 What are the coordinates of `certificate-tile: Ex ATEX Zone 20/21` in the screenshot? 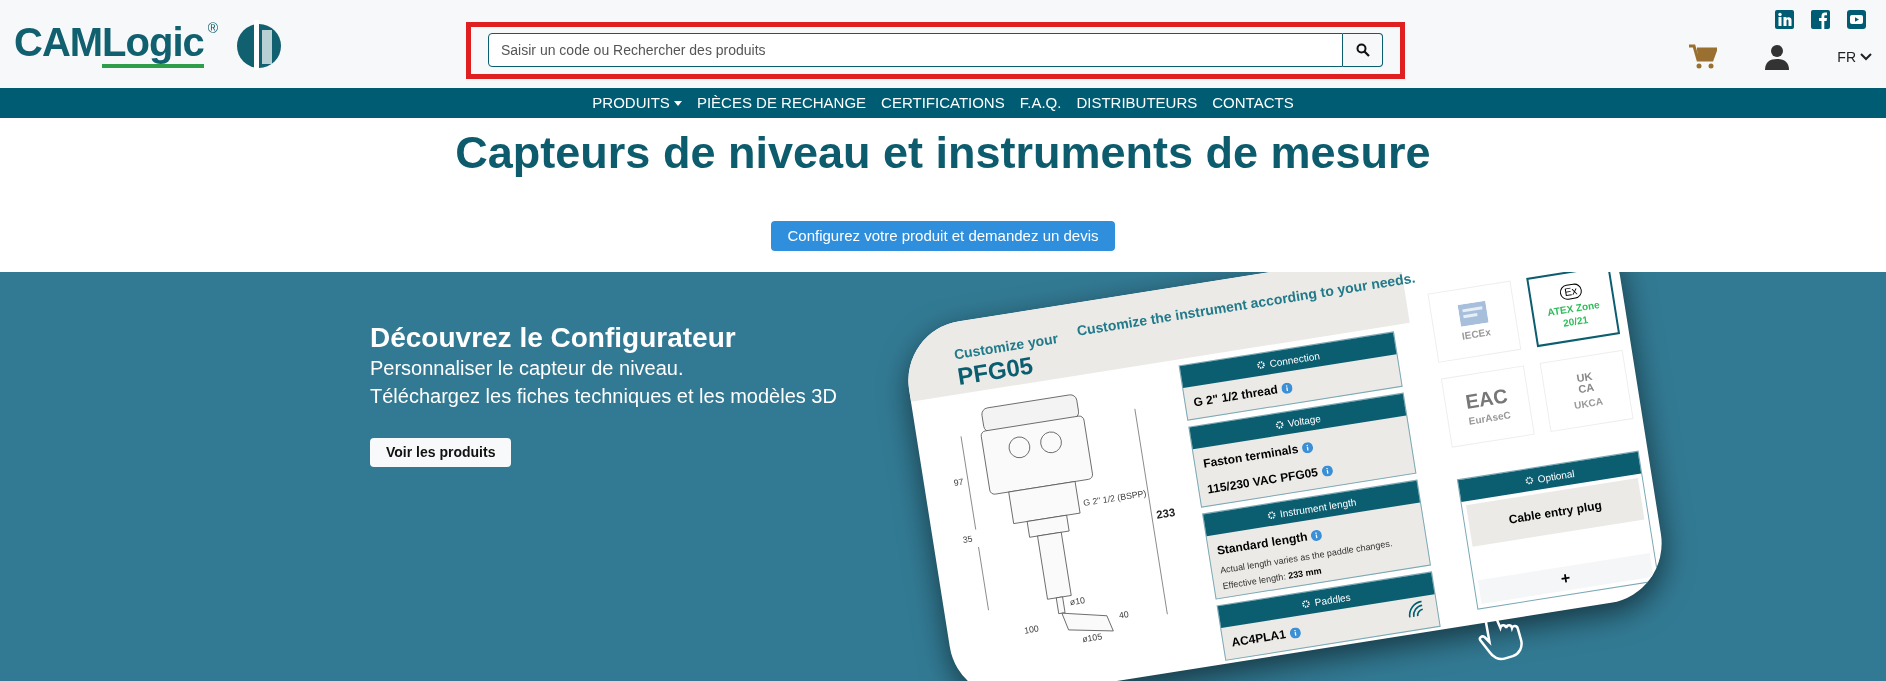 It's located at (1573, 310).